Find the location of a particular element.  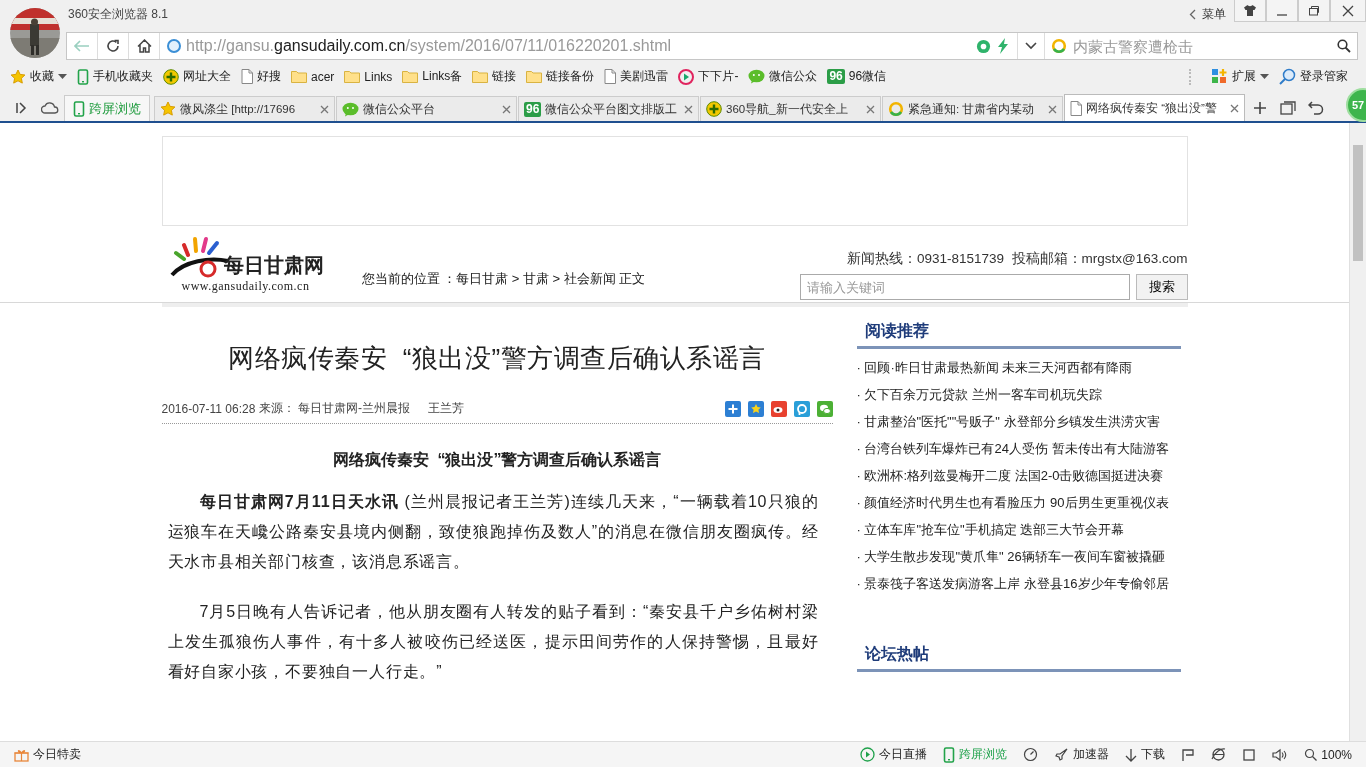

search-icon is located at coordinates (1311, 754).